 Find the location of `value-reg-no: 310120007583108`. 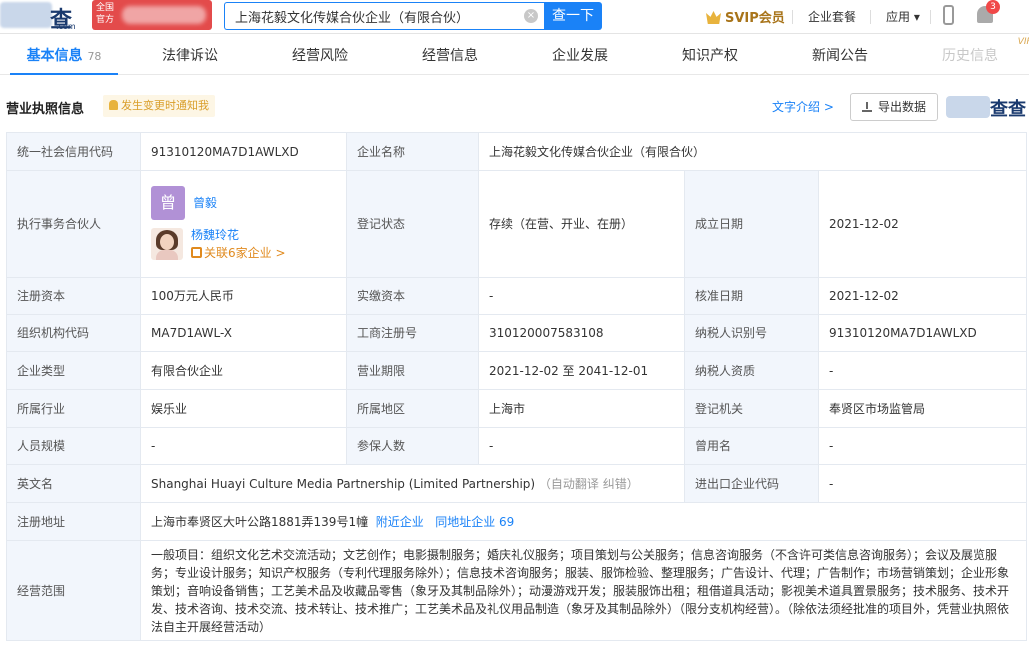

value-reg-no: 310120007583108 is located at coordinates (581, 333).